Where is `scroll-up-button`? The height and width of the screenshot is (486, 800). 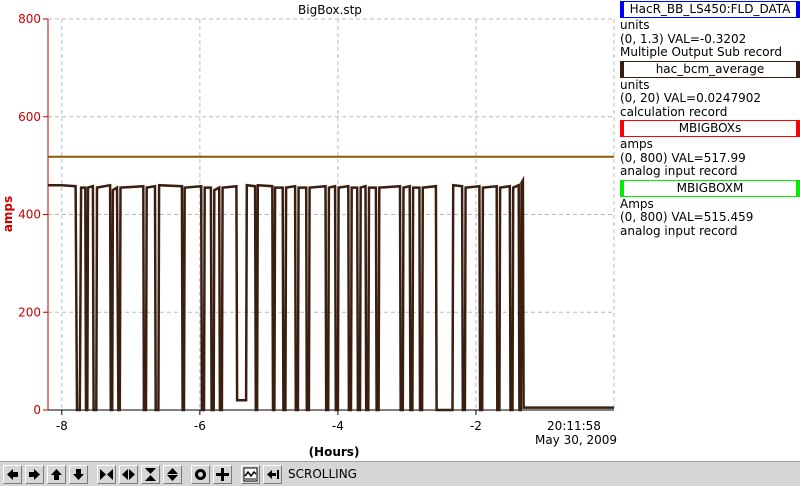
scroll-up-button is located at coordinates (56, 474).